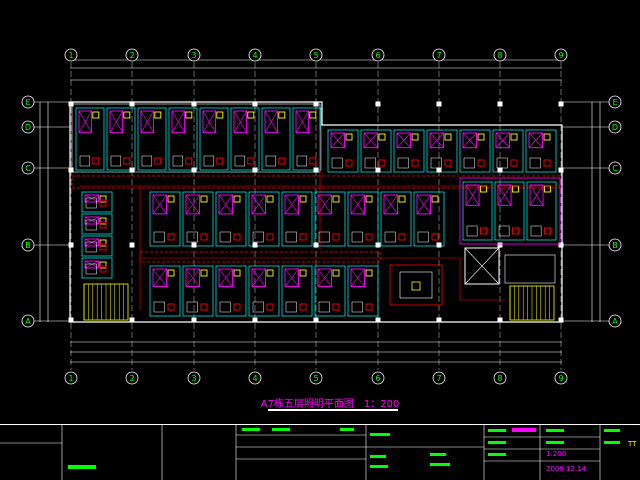 The image size is (640, 480). What do you see at coordinates (532, 303) in the screenshot?
I see `stair-right` at bounding box center [532, 303].